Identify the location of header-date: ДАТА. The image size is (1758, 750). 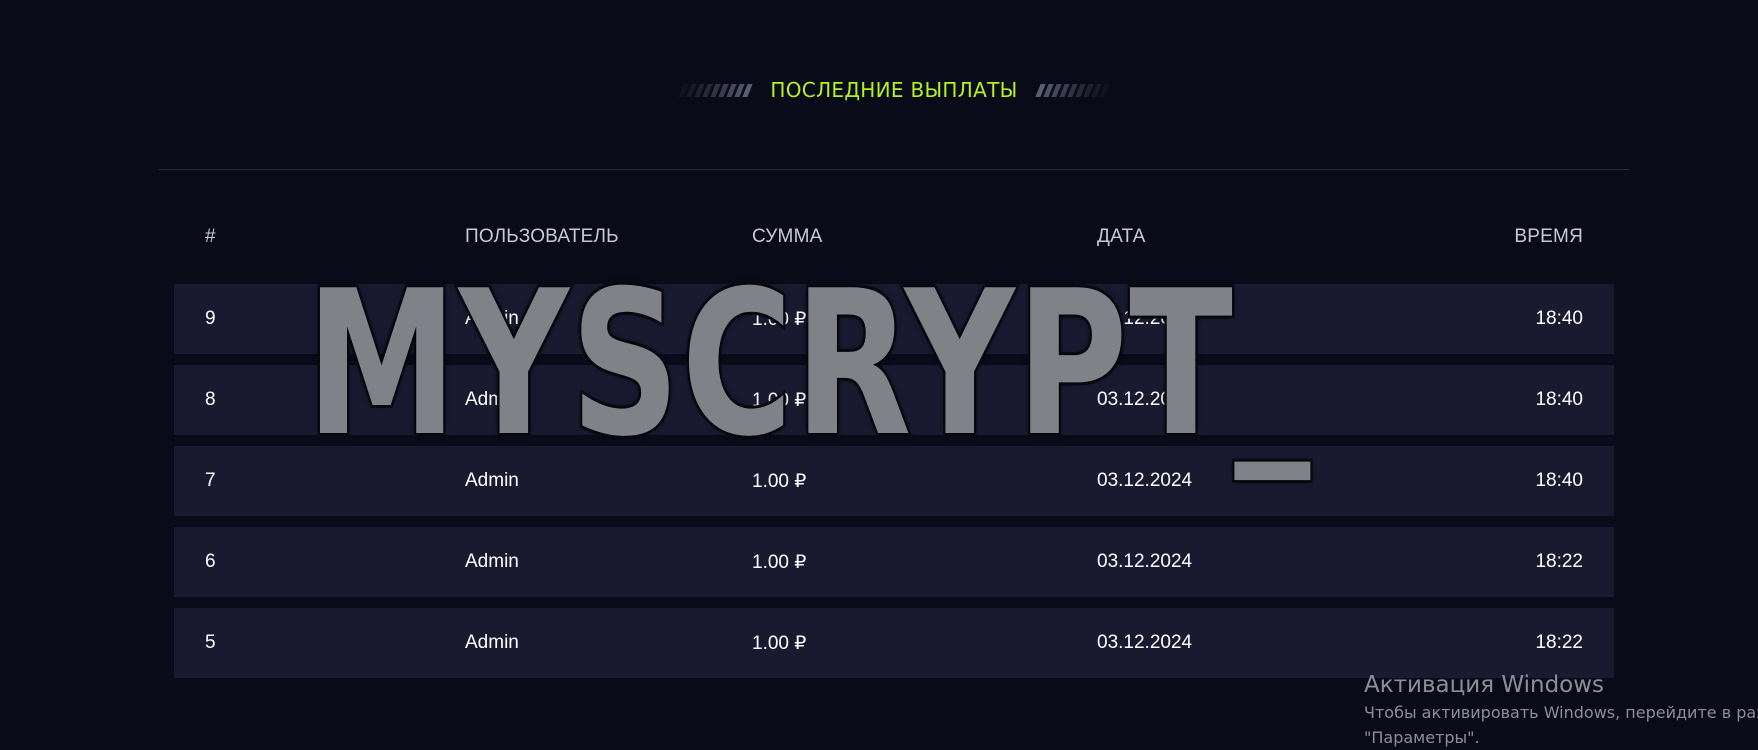
(1121, 236).